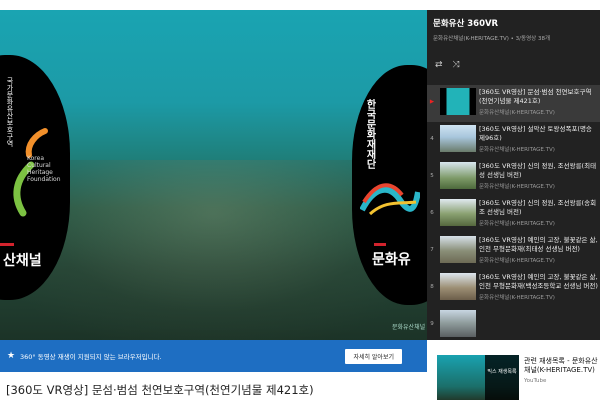 Image resolution: width=600 pixels, height=400 pixels. What do you see at coordinates (380, 244) in the screenshot?
I see `right-red-mark` at bounding box center [380, 244].